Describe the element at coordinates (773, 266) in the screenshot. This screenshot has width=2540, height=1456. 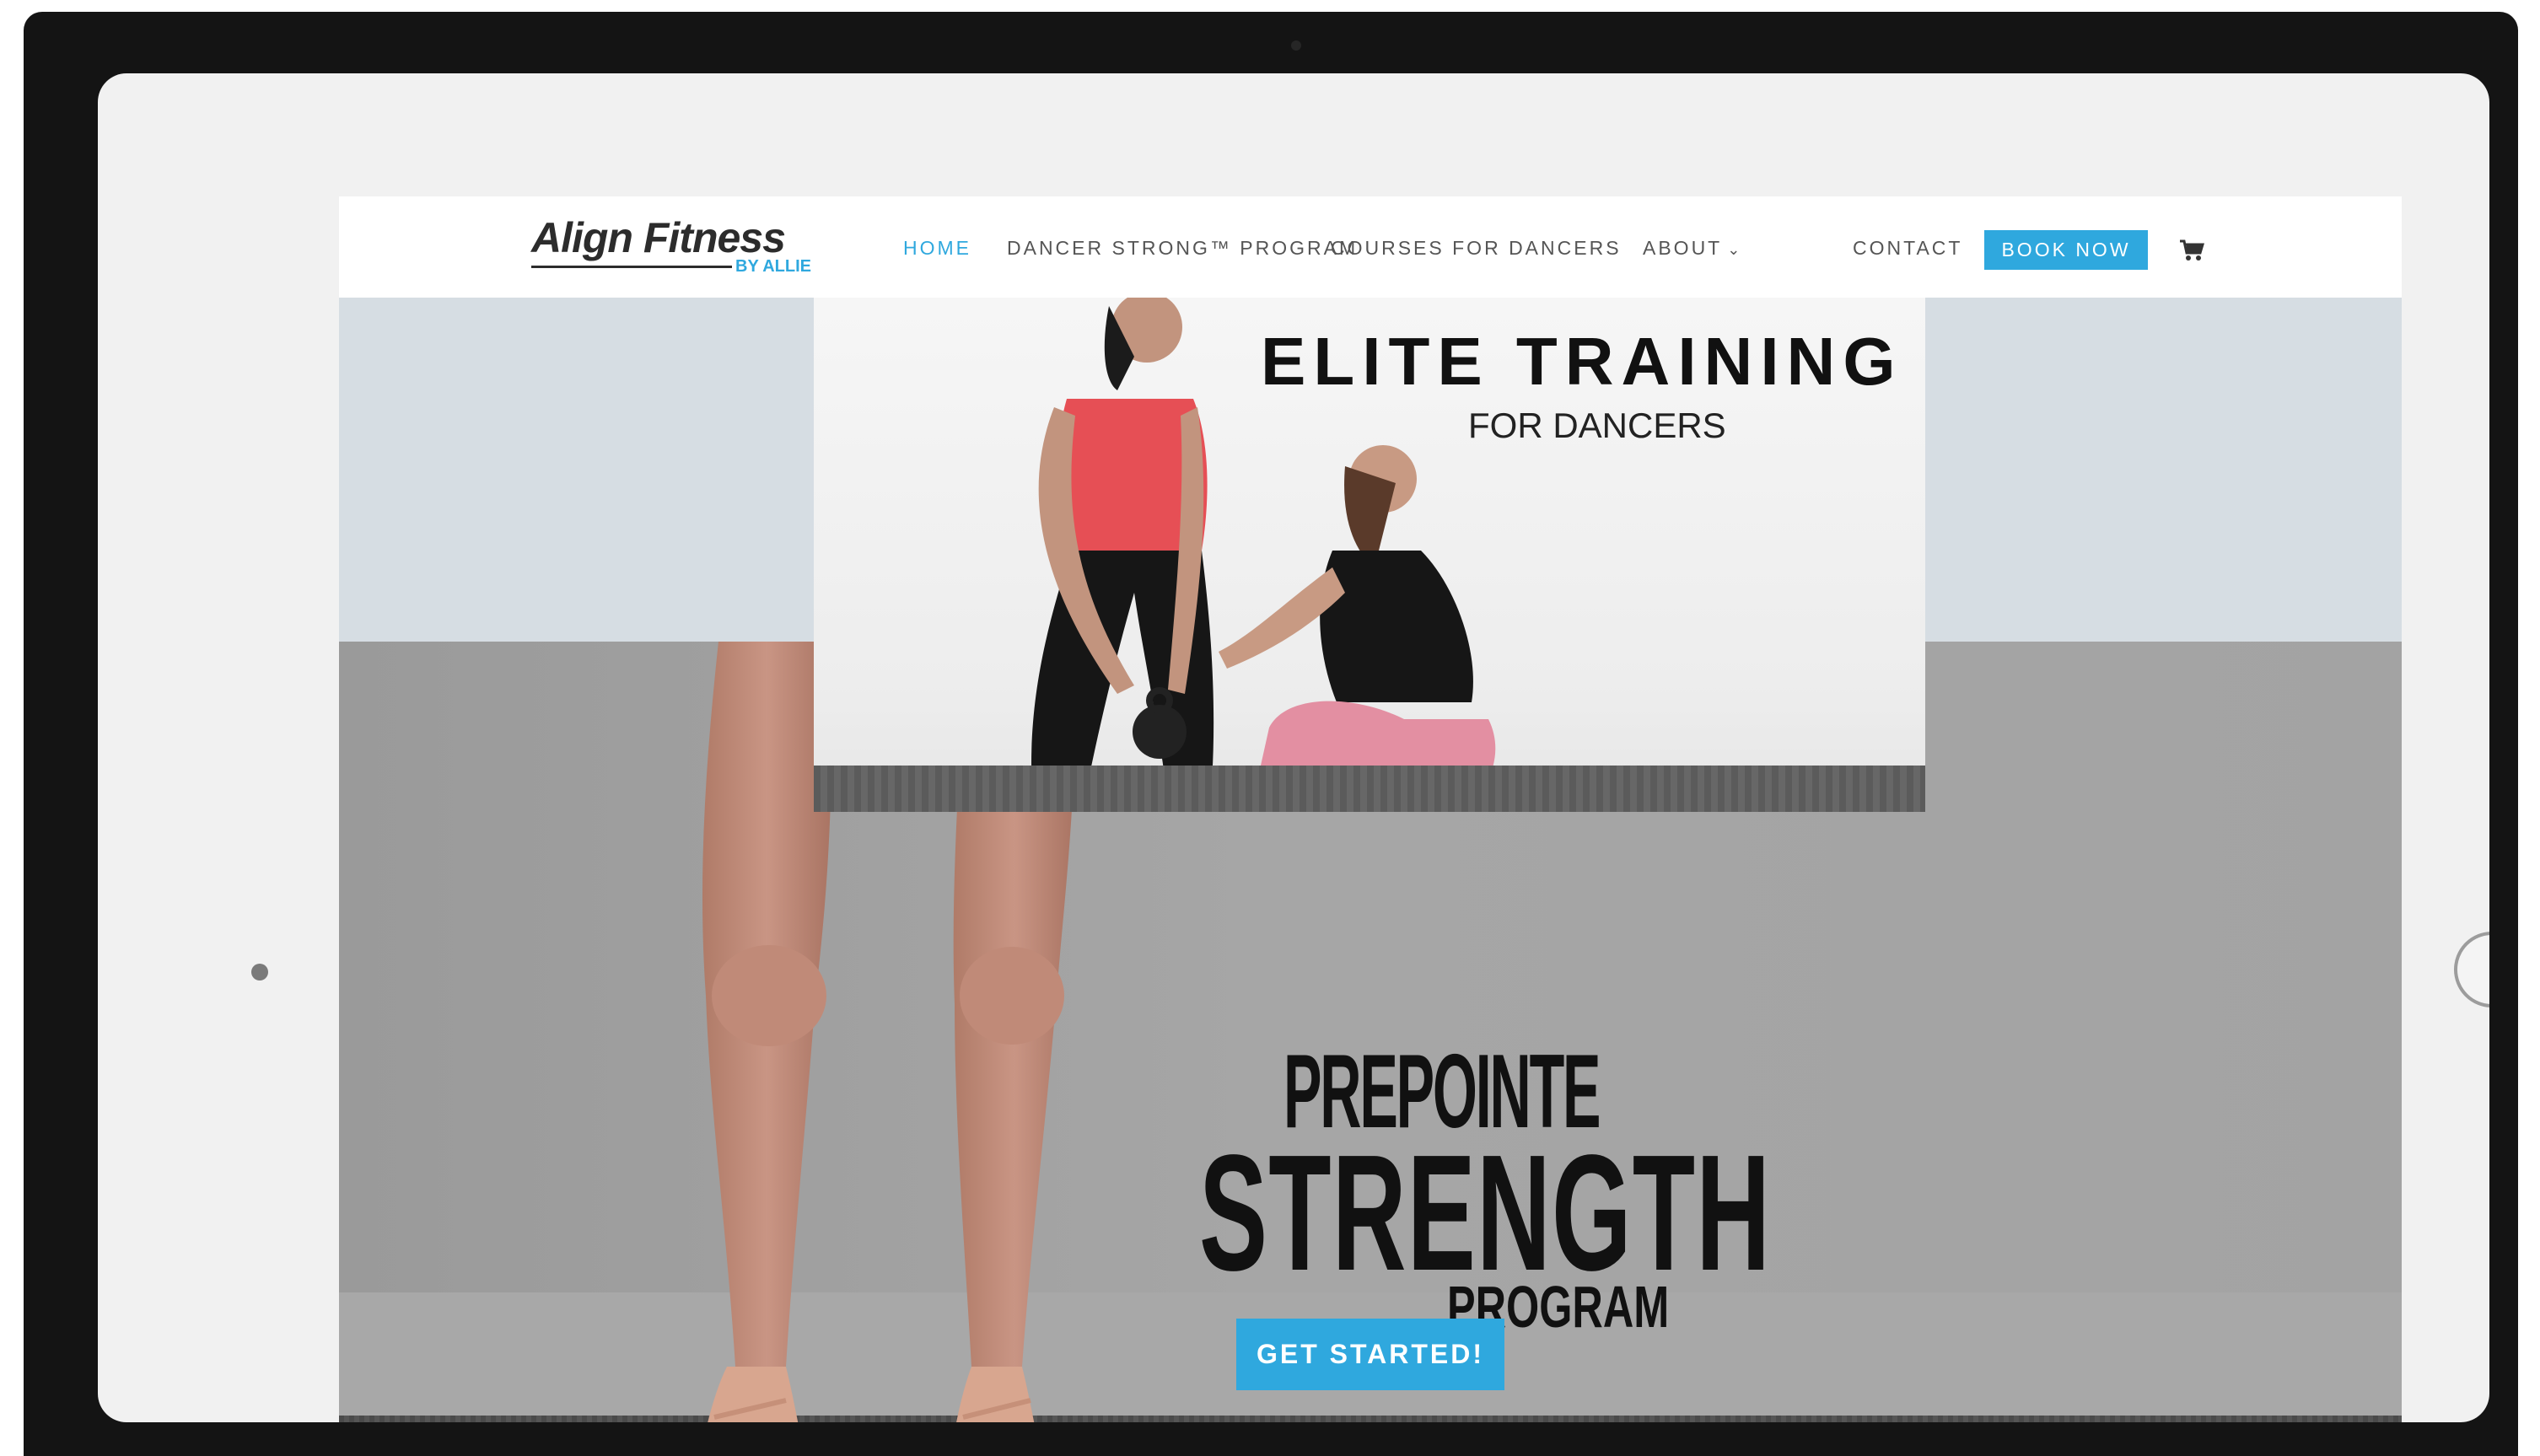
I see `logo-sub-text: BY ALLIE` at that location.